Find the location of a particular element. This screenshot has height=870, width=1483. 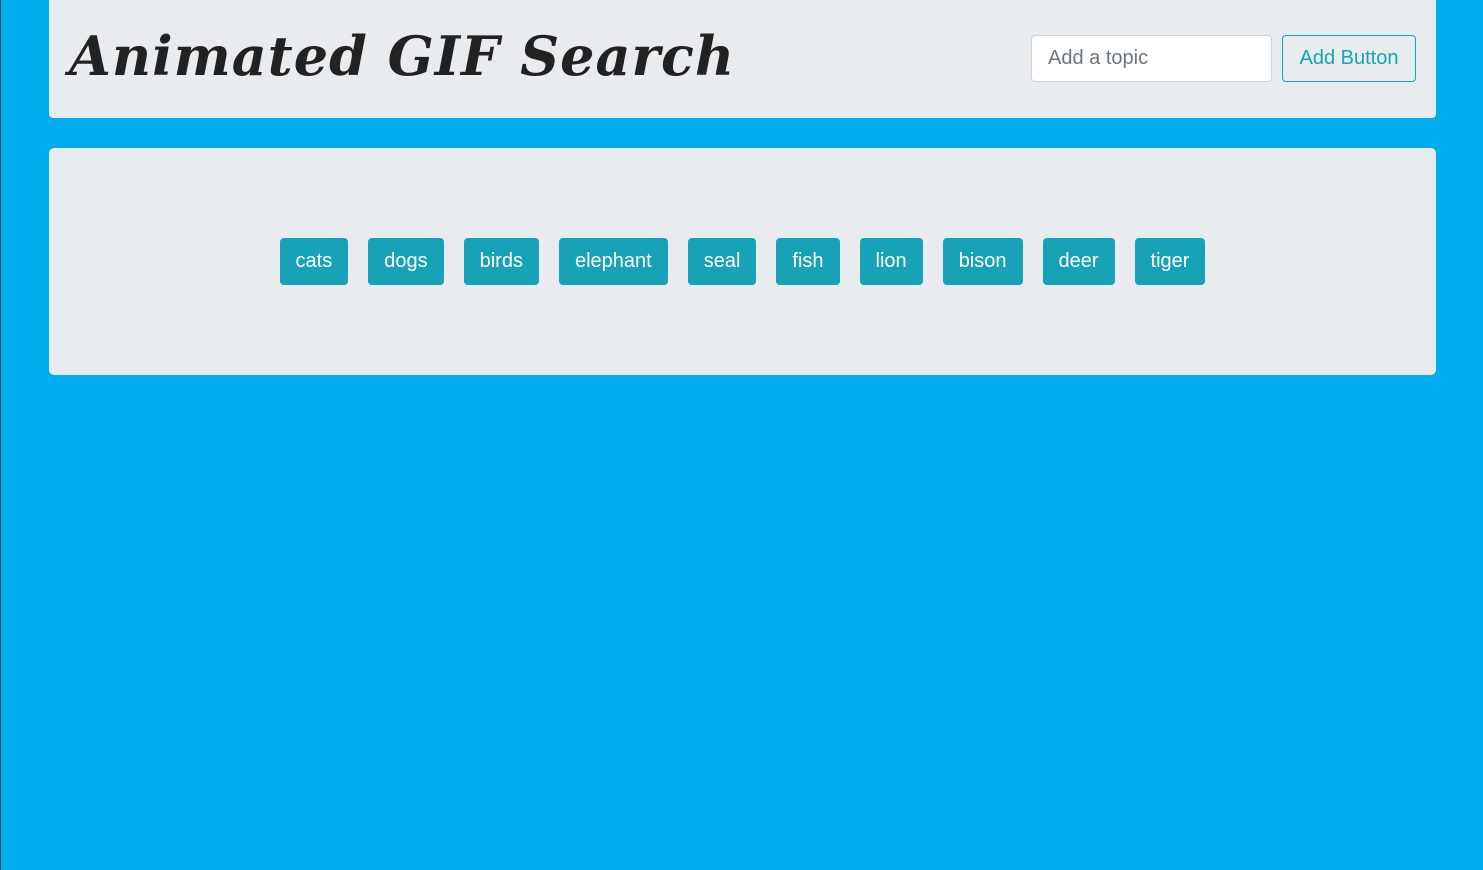

topic-button-birds: birds is located at coordinates (501, 261).